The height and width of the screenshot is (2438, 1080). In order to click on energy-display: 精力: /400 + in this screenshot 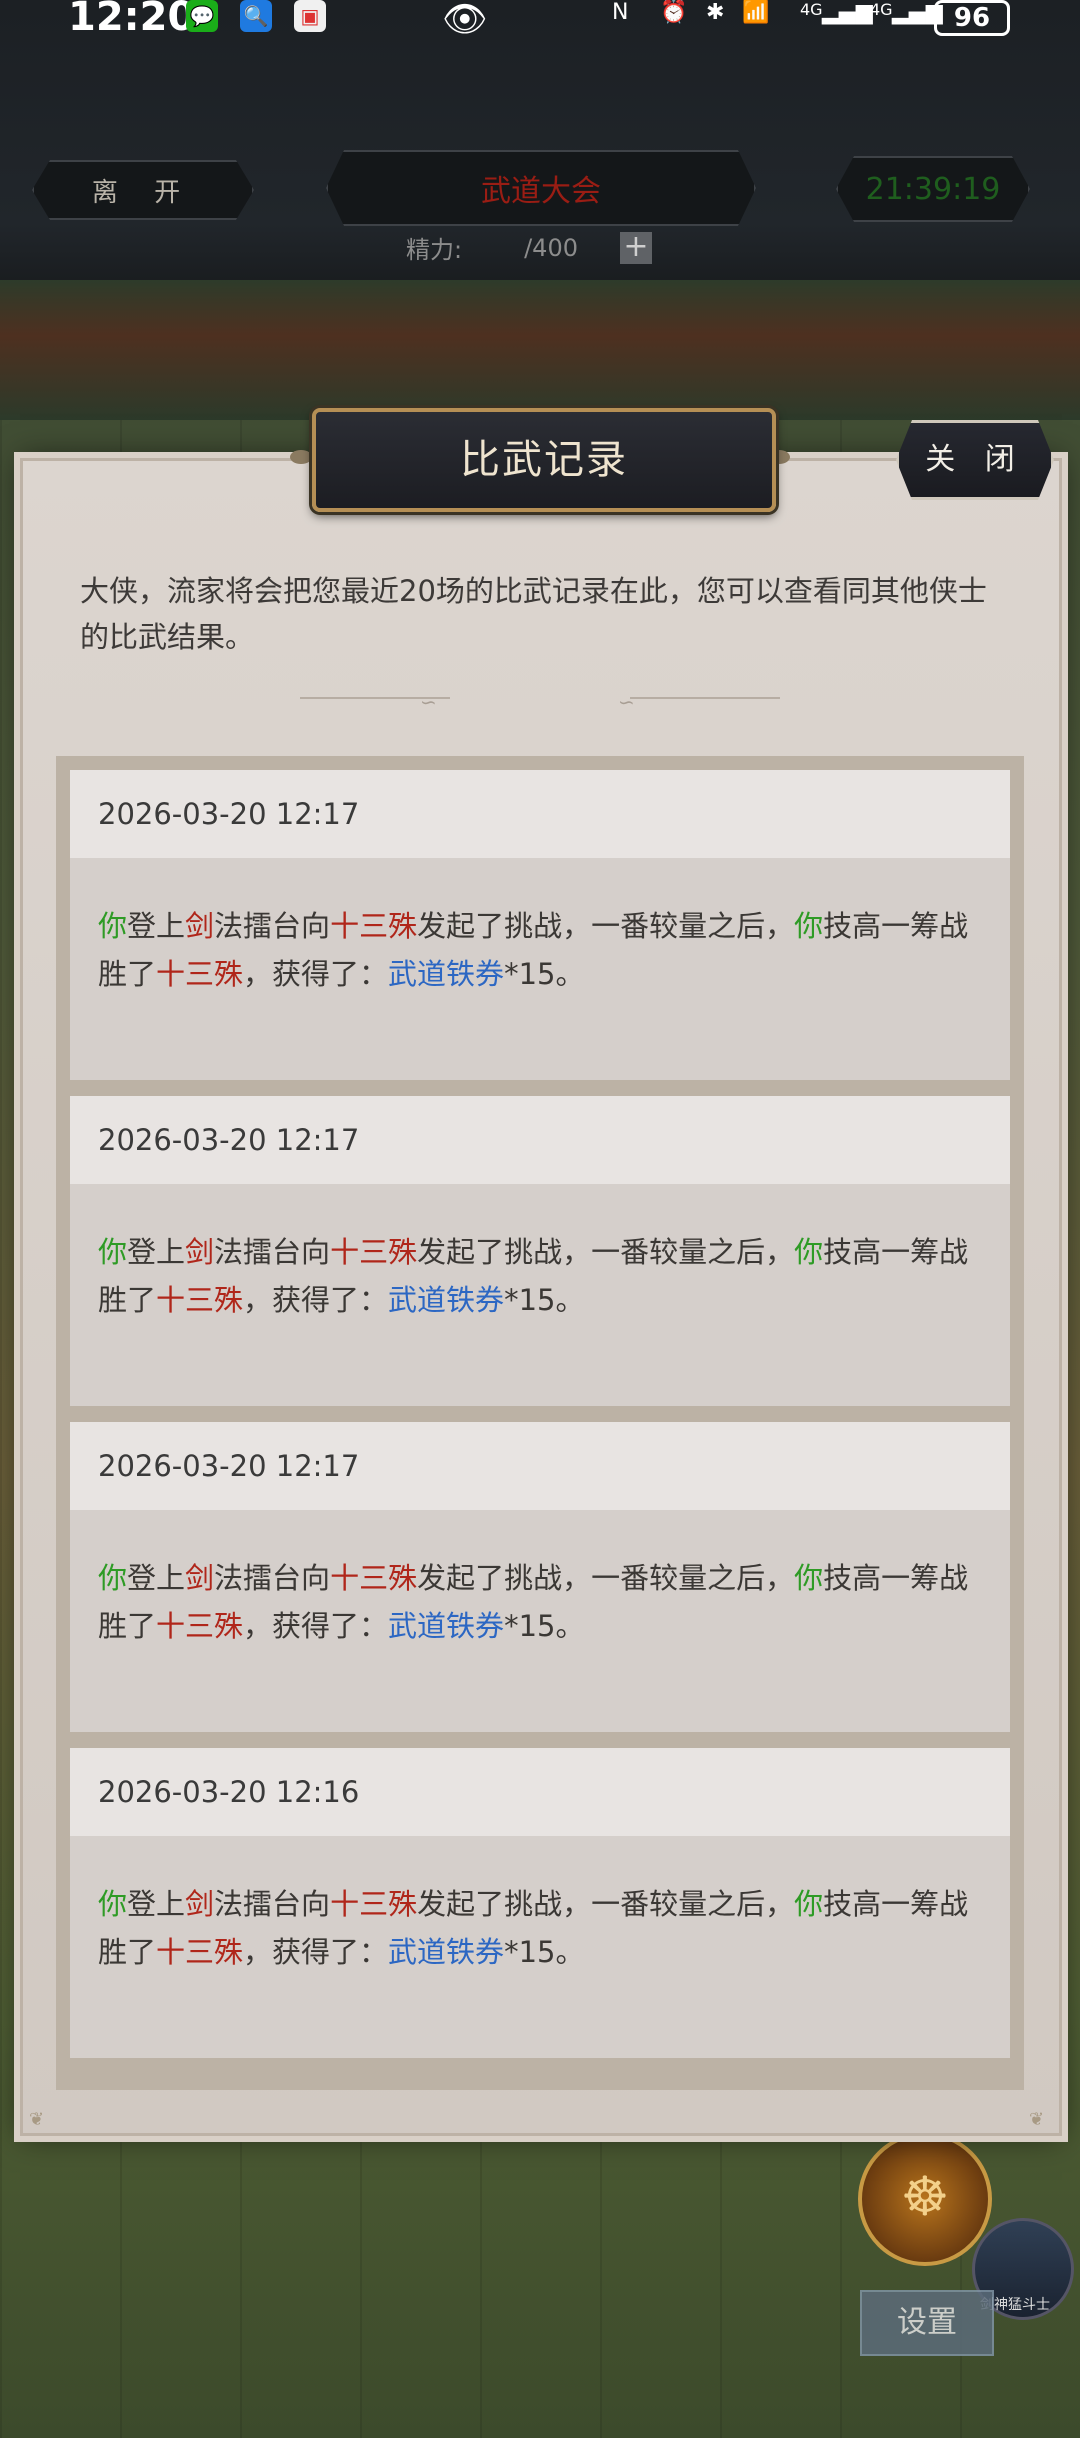, I will do `click(529, 247)`.